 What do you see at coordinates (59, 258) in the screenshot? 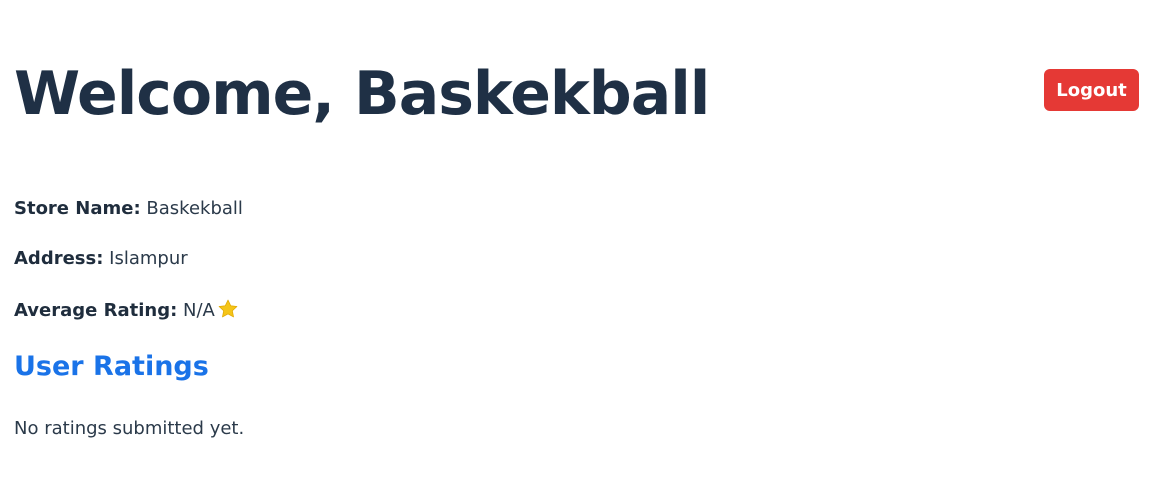
I see `address-label: Address:` at bounding box center [59, 258].